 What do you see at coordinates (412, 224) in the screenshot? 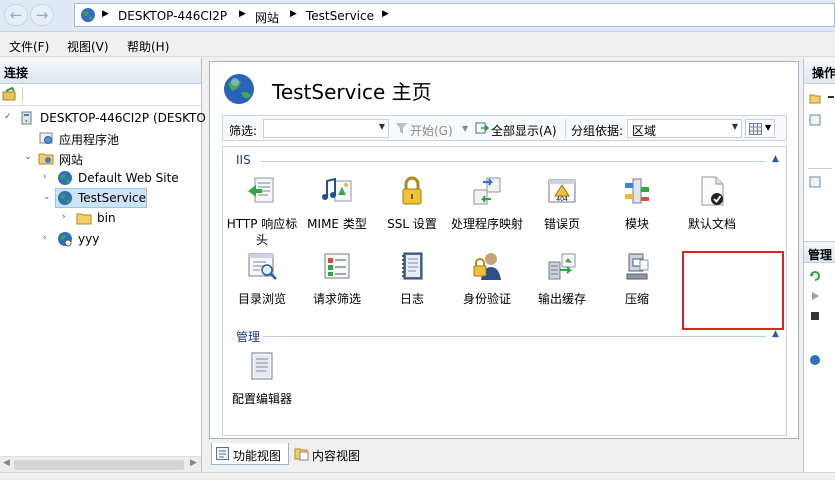
I see `feature-label: SSL 设置` at bounding box center [412, 224].